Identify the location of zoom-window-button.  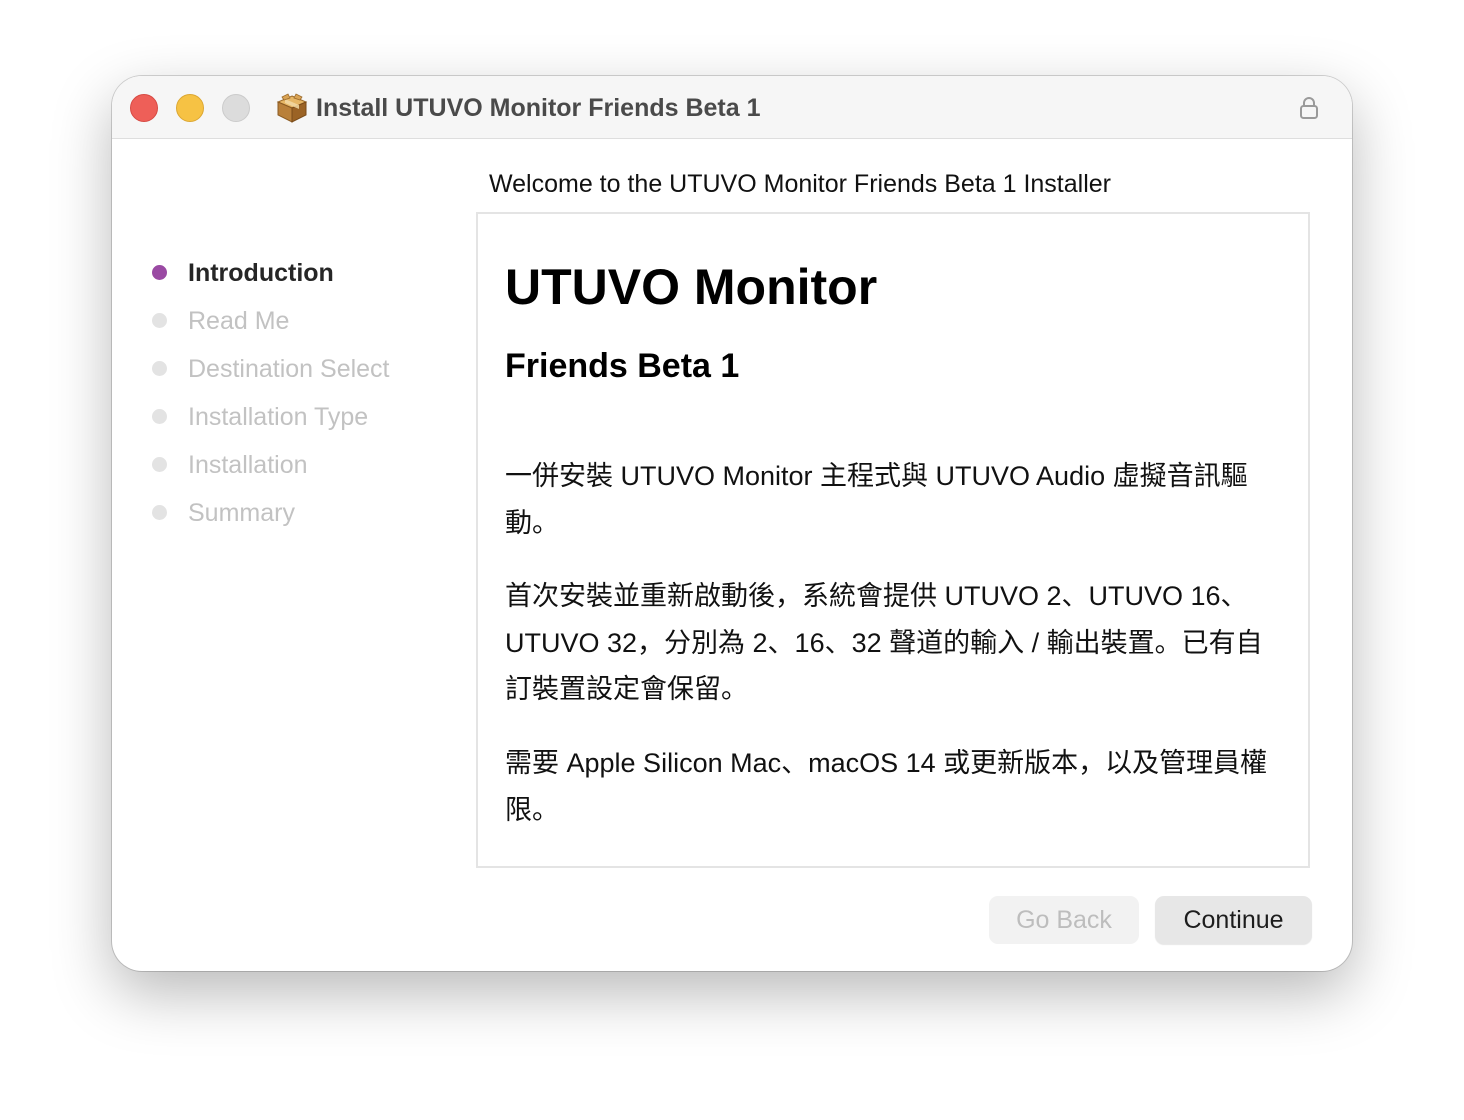
(236, 108).